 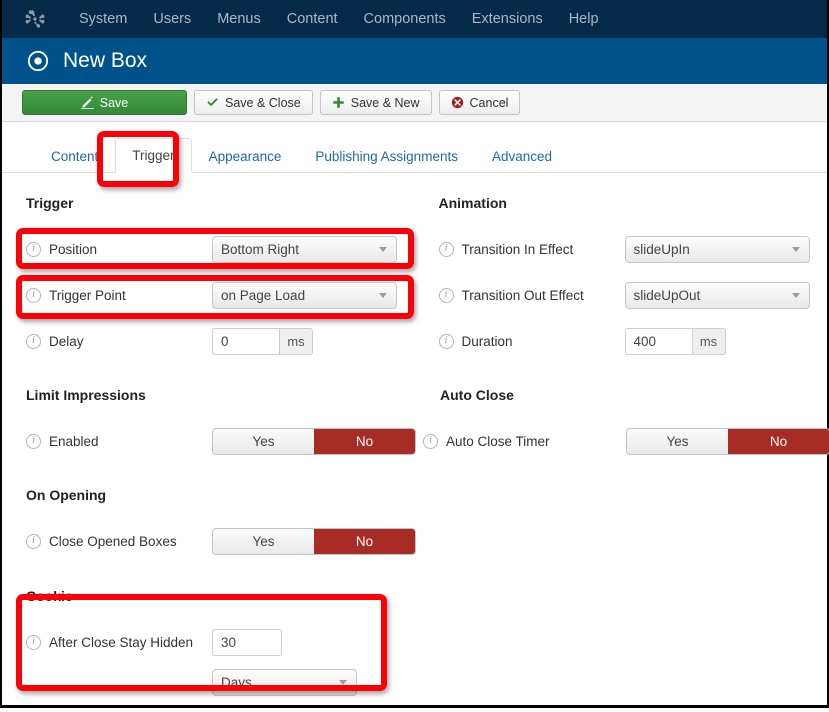 What do you see at coordinates (717, 249) in the screenshot?
I see `transition-in-select: slideUpIn` at bounding box center [717, 249].